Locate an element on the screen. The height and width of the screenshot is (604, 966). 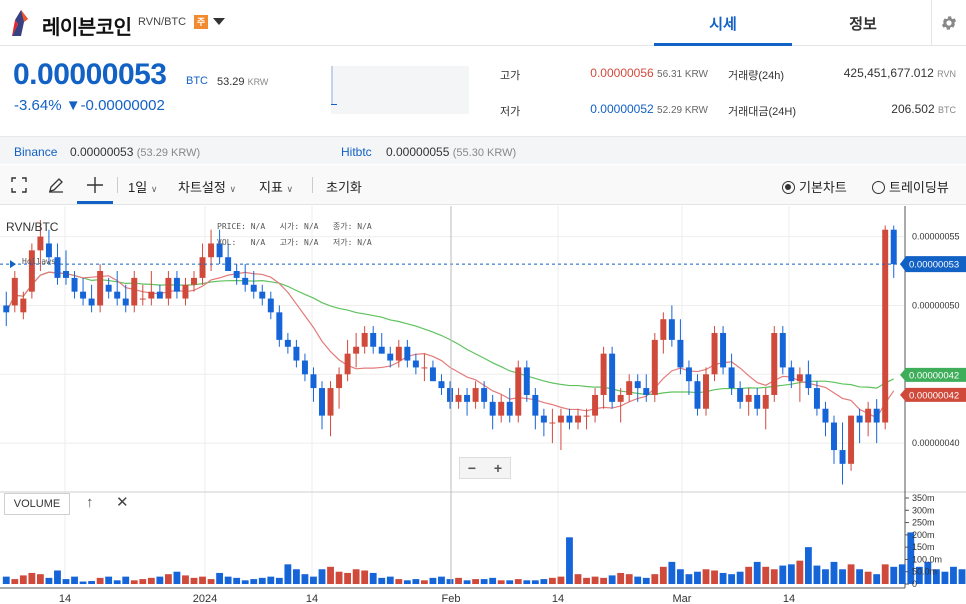
volume-stat: 425,451,677.012 RVN is located at coordinates (873, 73).